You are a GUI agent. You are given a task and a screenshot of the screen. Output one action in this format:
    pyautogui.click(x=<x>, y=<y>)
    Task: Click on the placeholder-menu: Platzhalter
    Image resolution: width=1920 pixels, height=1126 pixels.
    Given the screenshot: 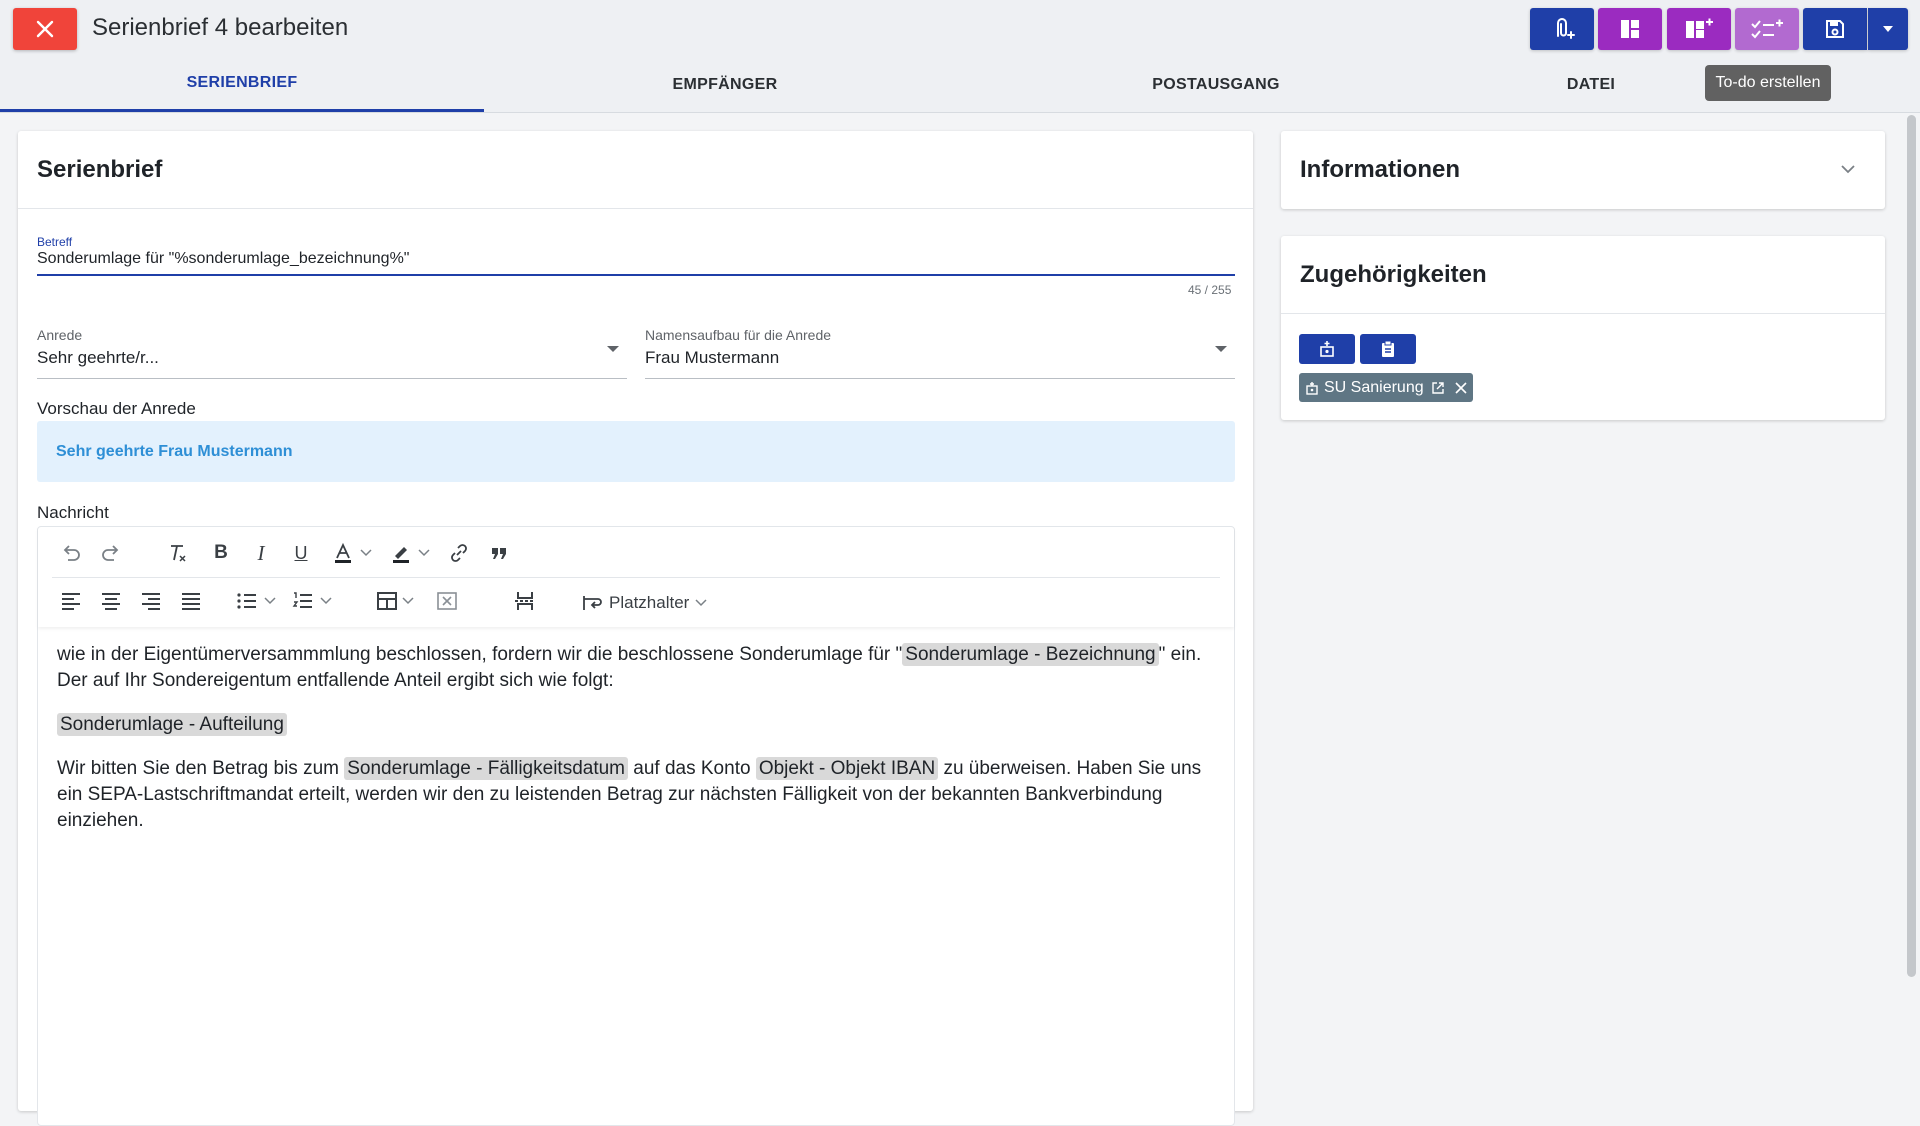 What is the action you would take?
    pyautogui.click(x=644, y=603)
    